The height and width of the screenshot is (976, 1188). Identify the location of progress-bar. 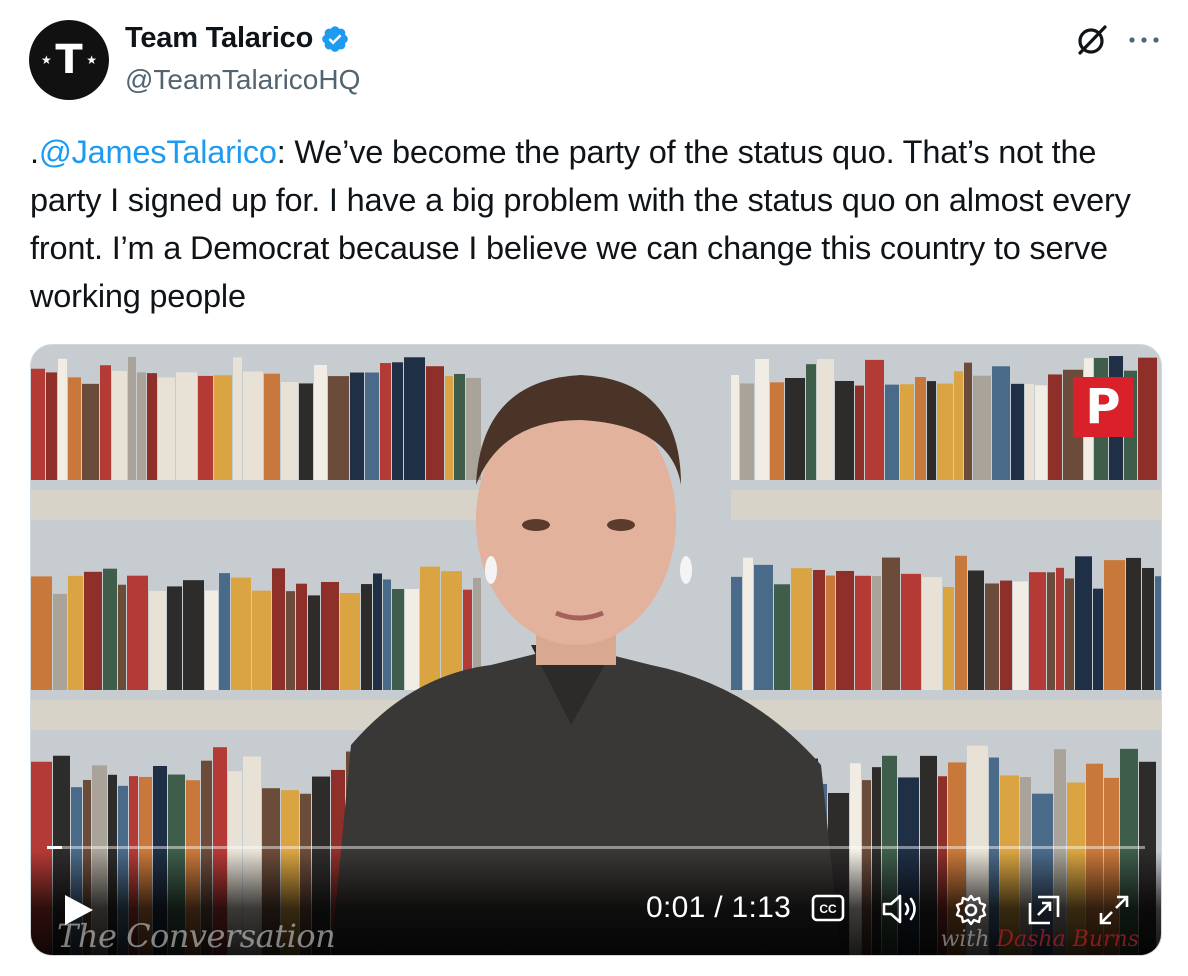
(596, 847).